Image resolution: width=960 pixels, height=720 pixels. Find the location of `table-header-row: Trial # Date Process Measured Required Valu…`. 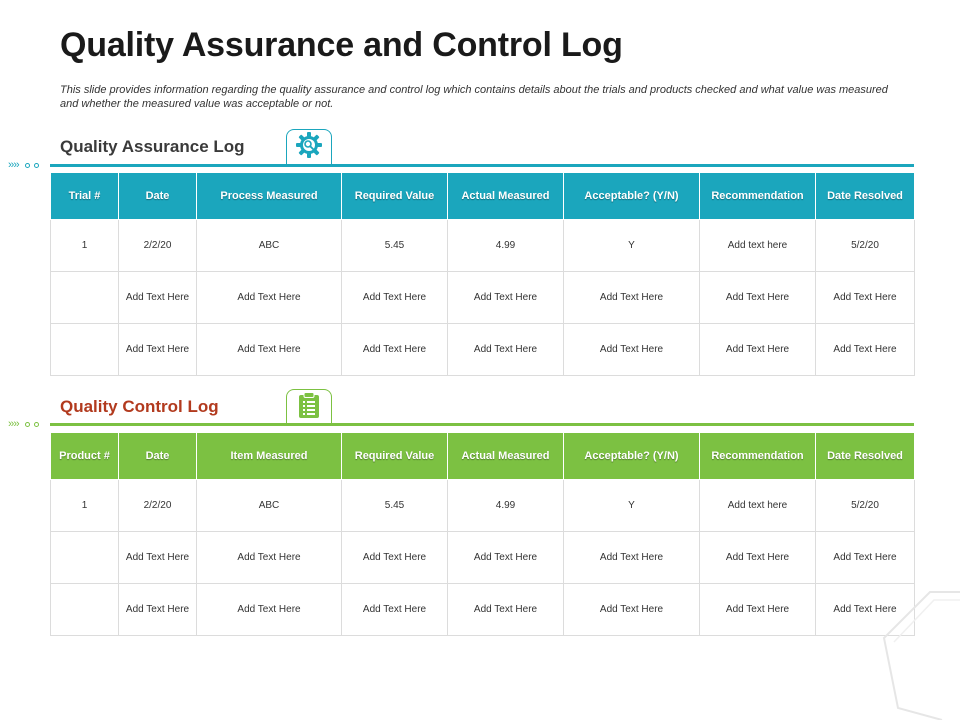

table-header-row: Trial # Date Process Measured Required Valu… is located at coordinates (482, 196).